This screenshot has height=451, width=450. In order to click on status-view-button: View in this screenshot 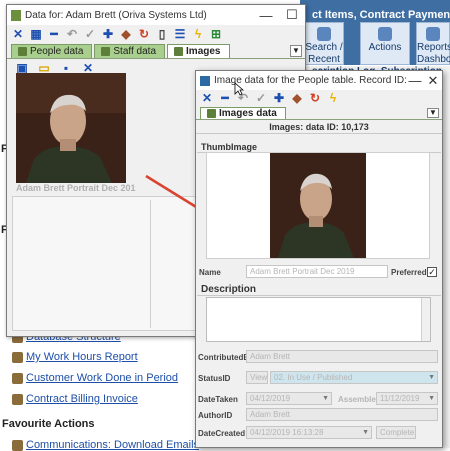, I will do `click(257, 377)`.